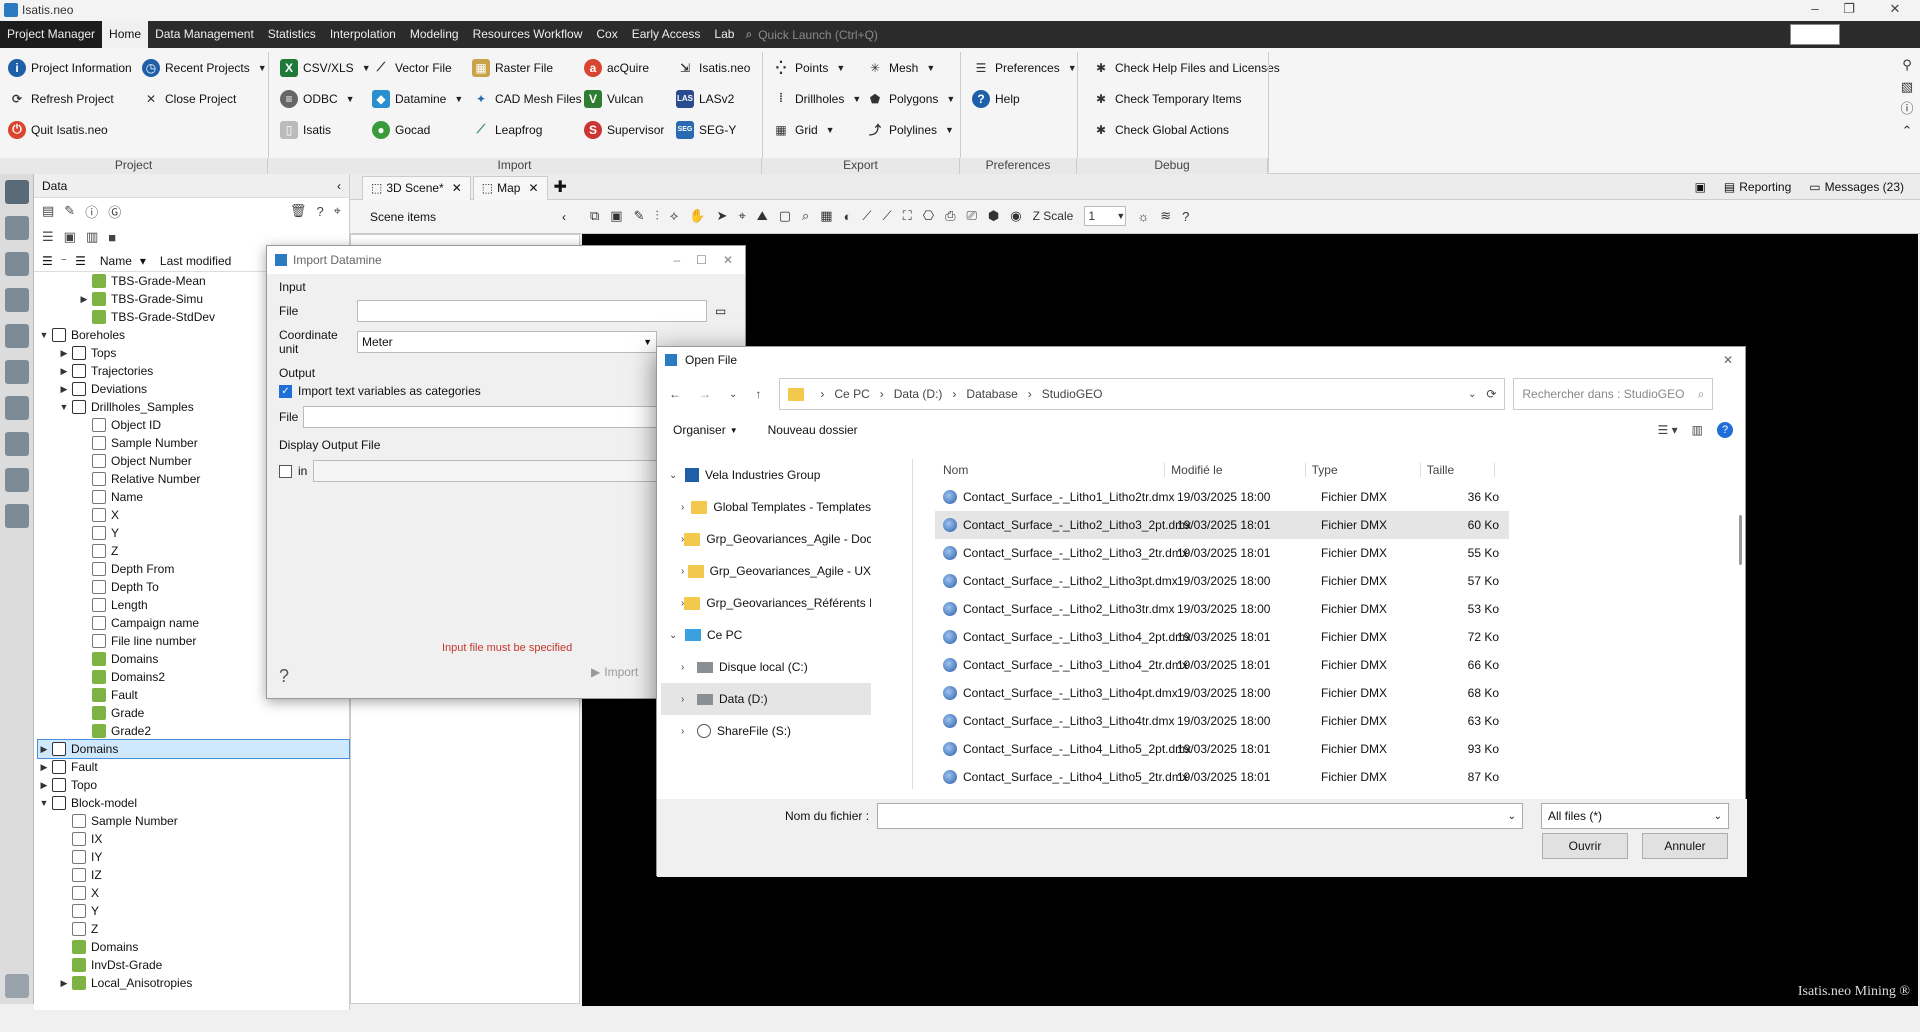 This screenshot has height=1032, width=1920. Describe the element at coordinates (766, 539) in the screenshot. I see `nav-item: ›Grp_Geovariances_Agile - Documer` at that location.